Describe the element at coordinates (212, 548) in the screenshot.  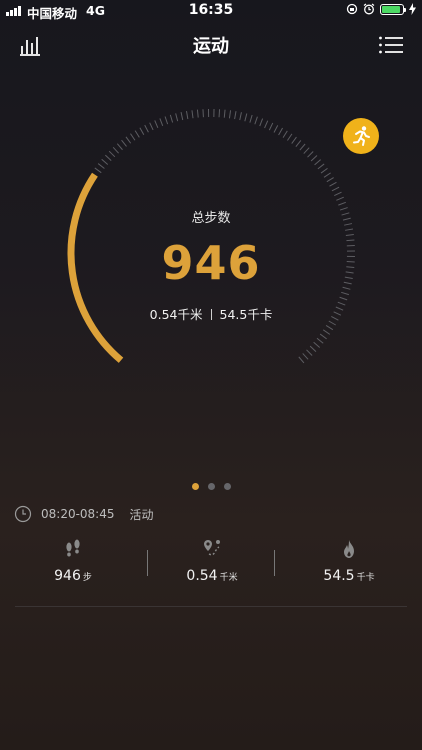
I see `route-icon` at that location.